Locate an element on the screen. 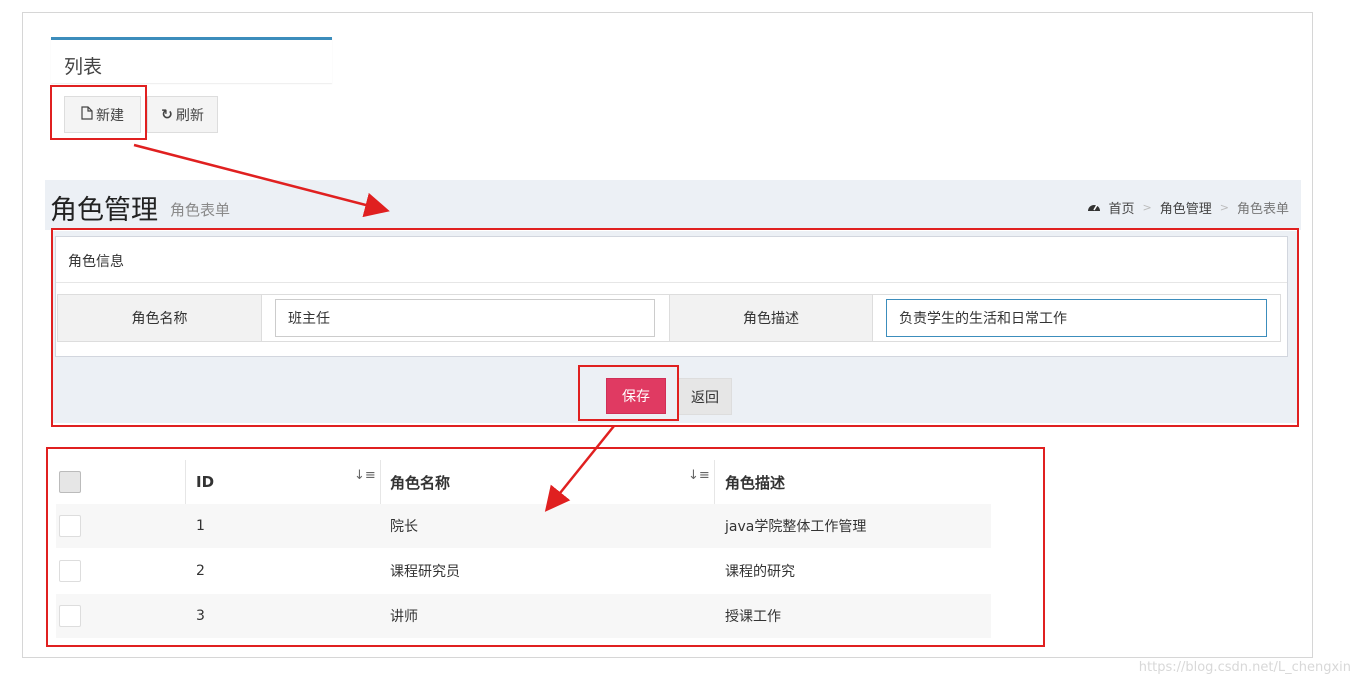  arrow-to-form is located at coordinates (261, 180).